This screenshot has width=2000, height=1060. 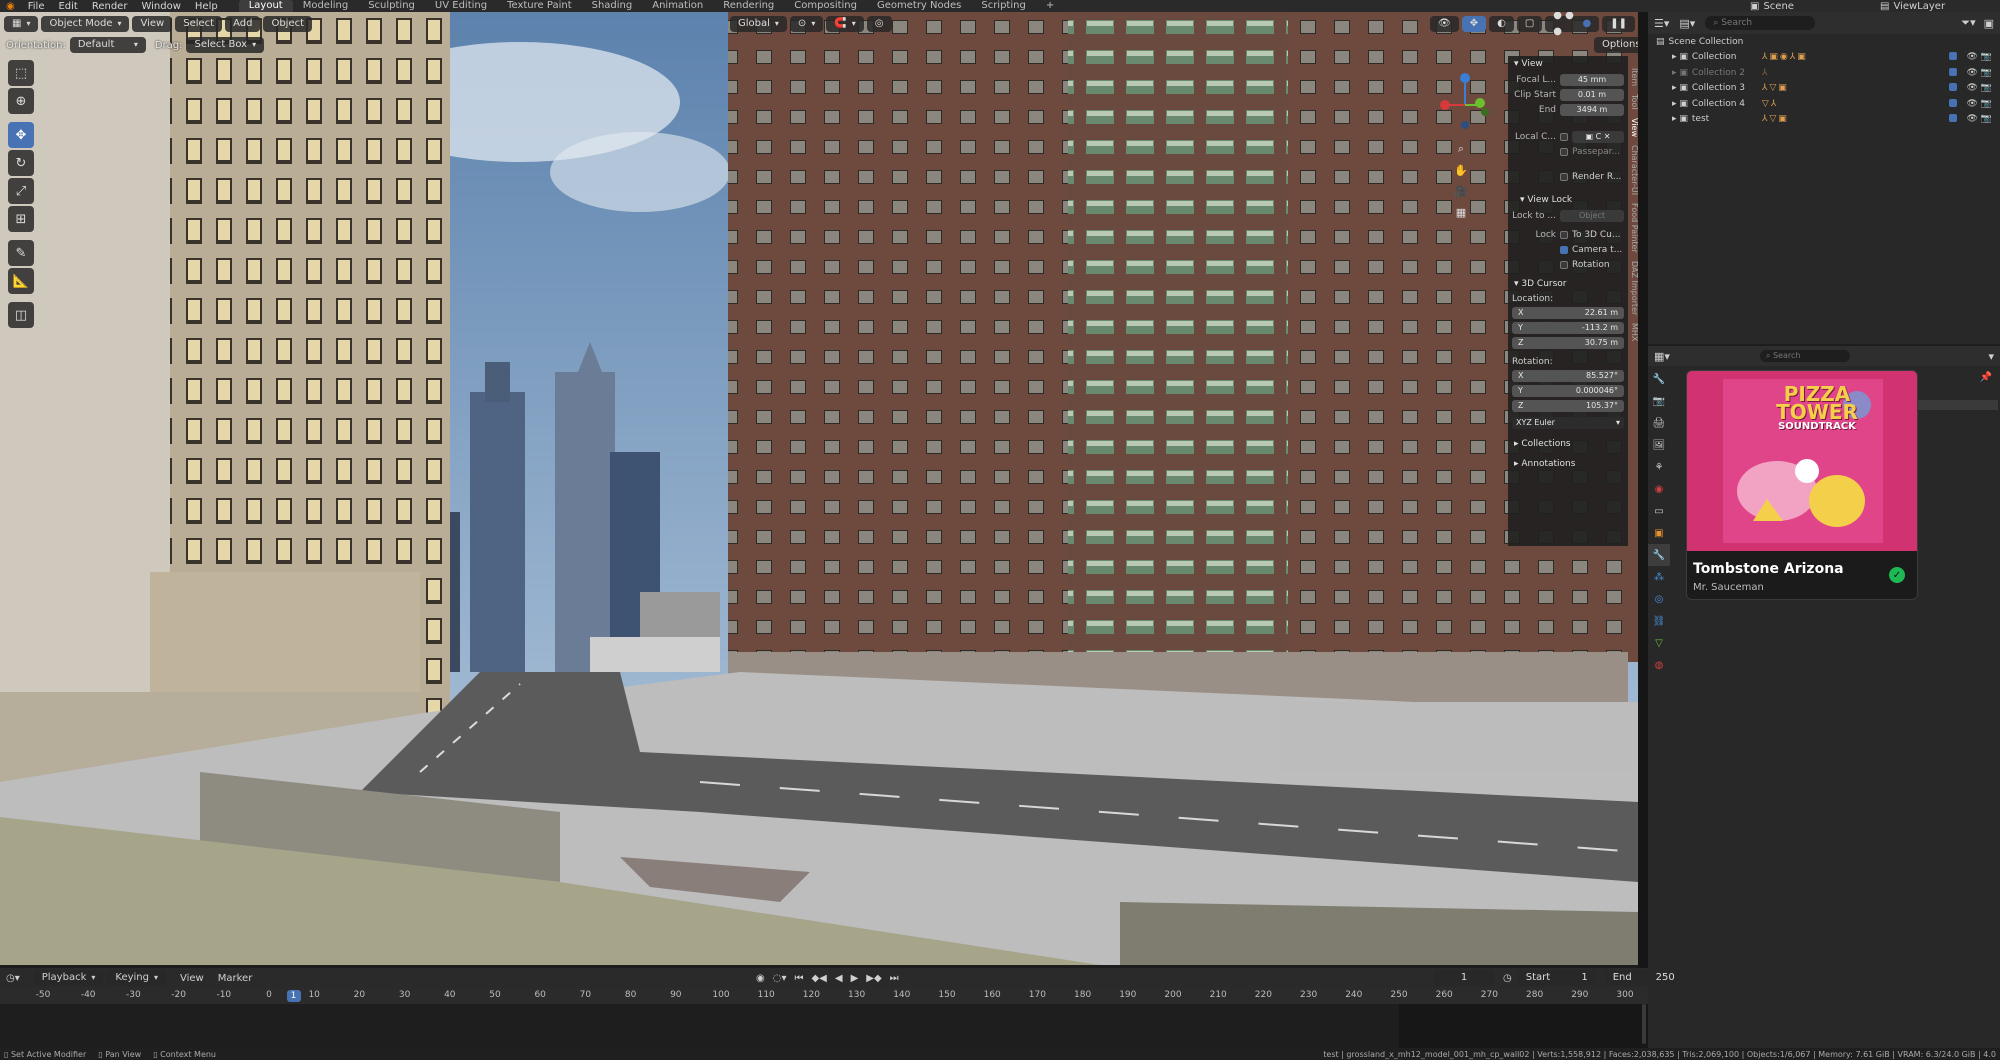 What do you see at coordinates (612, 6) in the screenshot?
I see `tab-shading: Shading` at bounding box center [612, 6].